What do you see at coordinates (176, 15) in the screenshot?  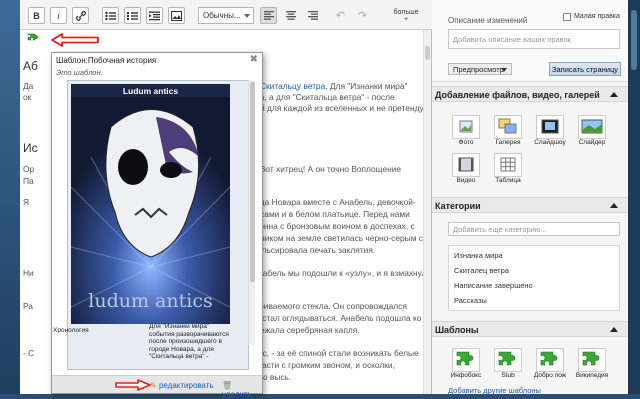 I see `image-button` at bounding box center [176, 15].